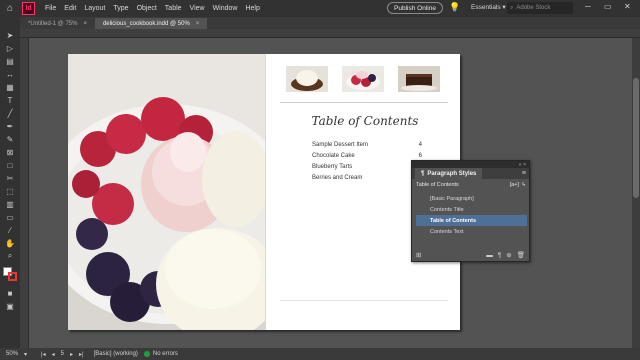  I want to click on pencil-tool-icon: ✎, so click(10, 139).